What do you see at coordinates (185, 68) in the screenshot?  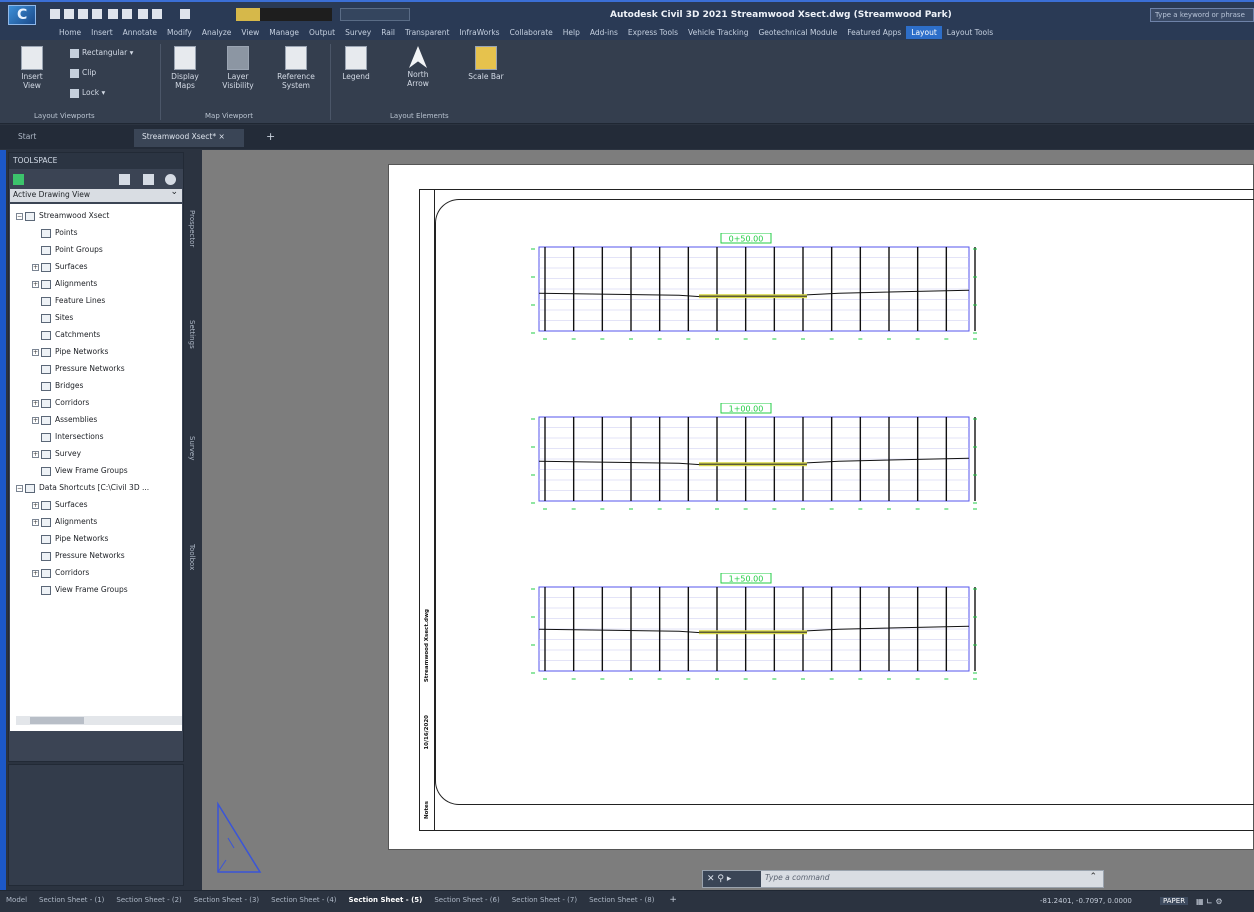 I see `display-maps-button: Display Maps` at bounding box center [185, 68].